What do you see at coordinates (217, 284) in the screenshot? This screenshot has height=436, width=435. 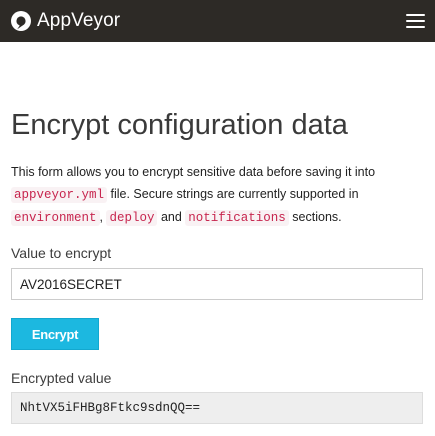 I see `value-to-encrypt-input` at bounding box center [217, 284].